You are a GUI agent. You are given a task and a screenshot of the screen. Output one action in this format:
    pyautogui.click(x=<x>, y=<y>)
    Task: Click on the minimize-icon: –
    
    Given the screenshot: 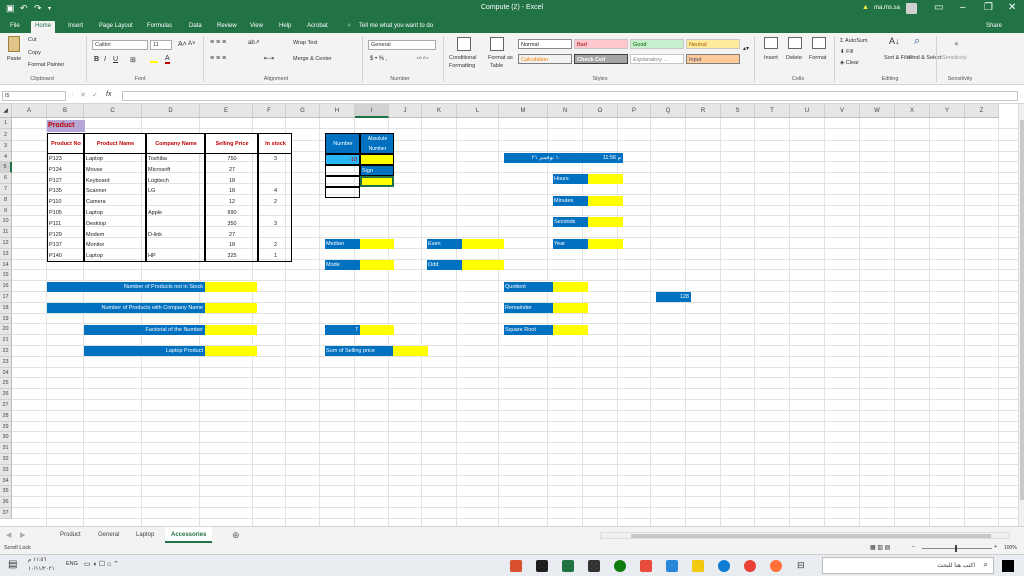 What is the action you would take?
    pyautogui.click(x=963, y=7)
    